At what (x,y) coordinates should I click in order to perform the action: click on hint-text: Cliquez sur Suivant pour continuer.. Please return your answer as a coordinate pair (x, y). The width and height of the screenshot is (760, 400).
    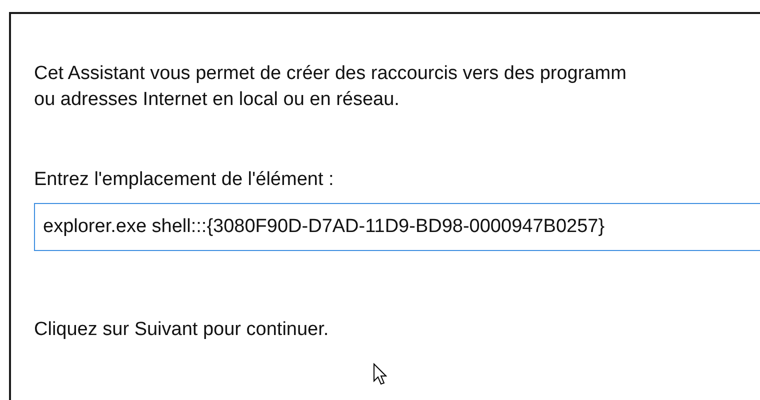
    Looking at the image, I should click on (182, 330).